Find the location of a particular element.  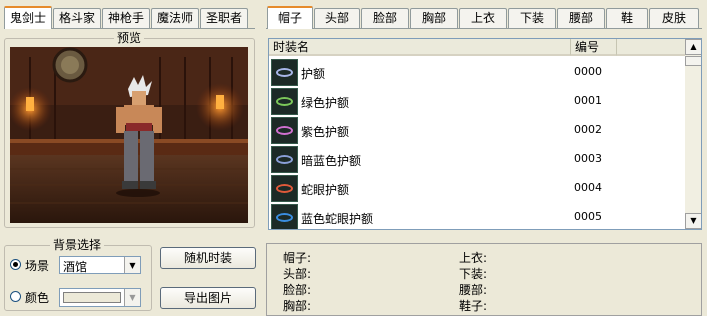

summary-head-label: 头部: is located at coordinates (297, 274).